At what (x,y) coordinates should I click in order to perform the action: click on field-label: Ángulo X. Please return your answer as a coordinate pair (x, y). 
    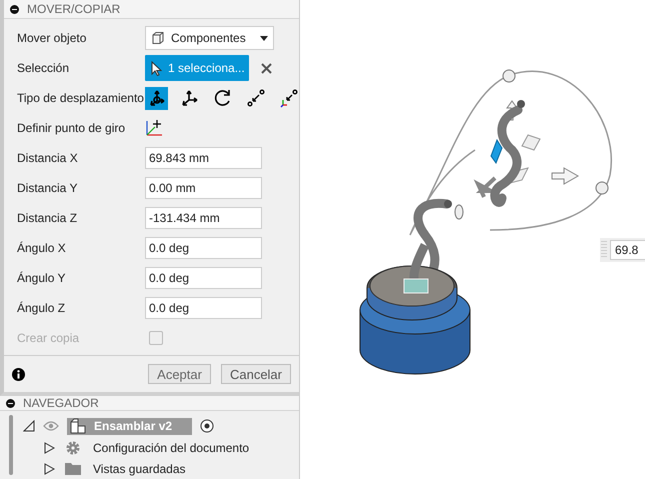
    Looking at the image, I should click on (42, 248).